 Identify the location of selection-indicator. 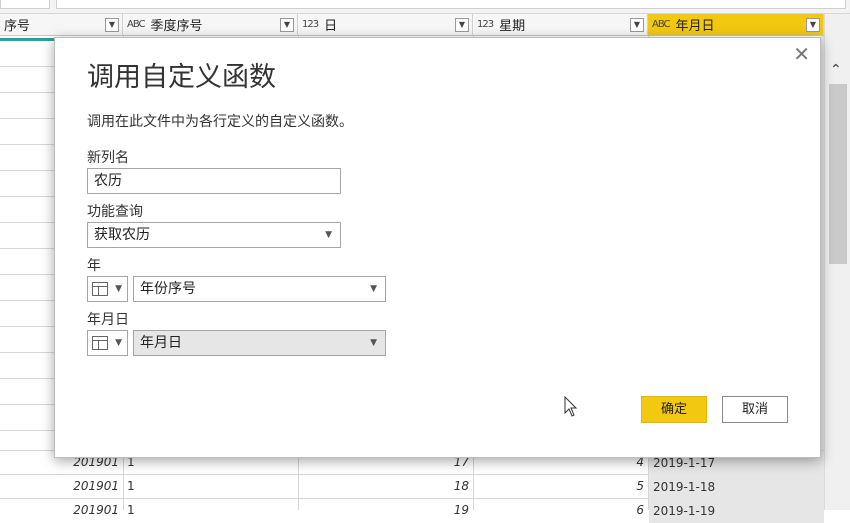
(27, 39).